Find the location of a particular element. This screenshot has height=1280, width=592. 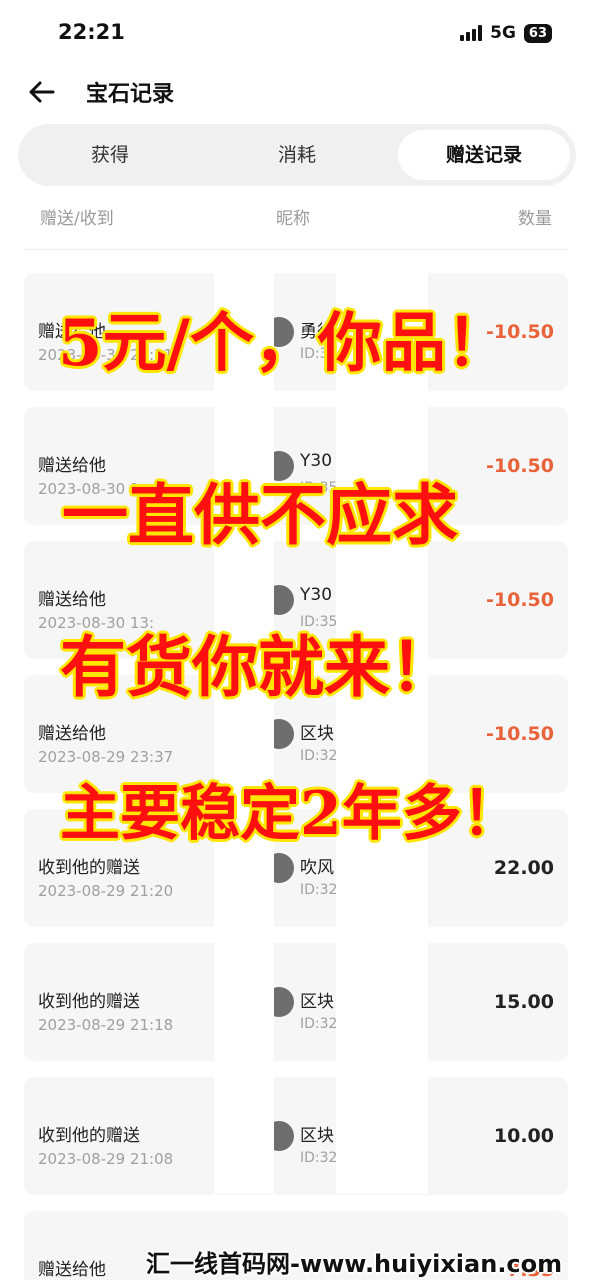

column-header-type: 赠送/收到 is located at coordinates (77, 219).